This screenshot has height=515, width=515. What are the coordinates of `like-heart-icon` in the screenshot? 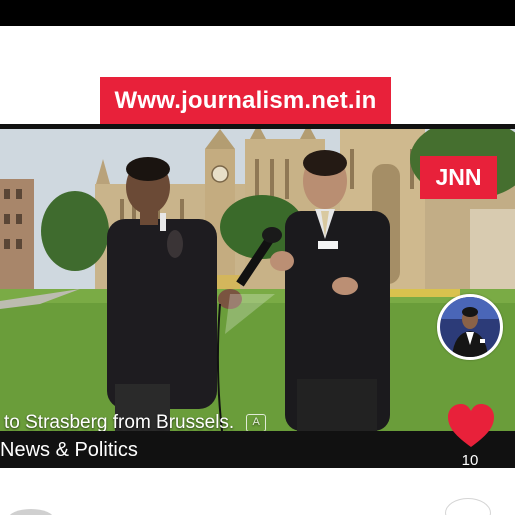 It's located at (471, 426).